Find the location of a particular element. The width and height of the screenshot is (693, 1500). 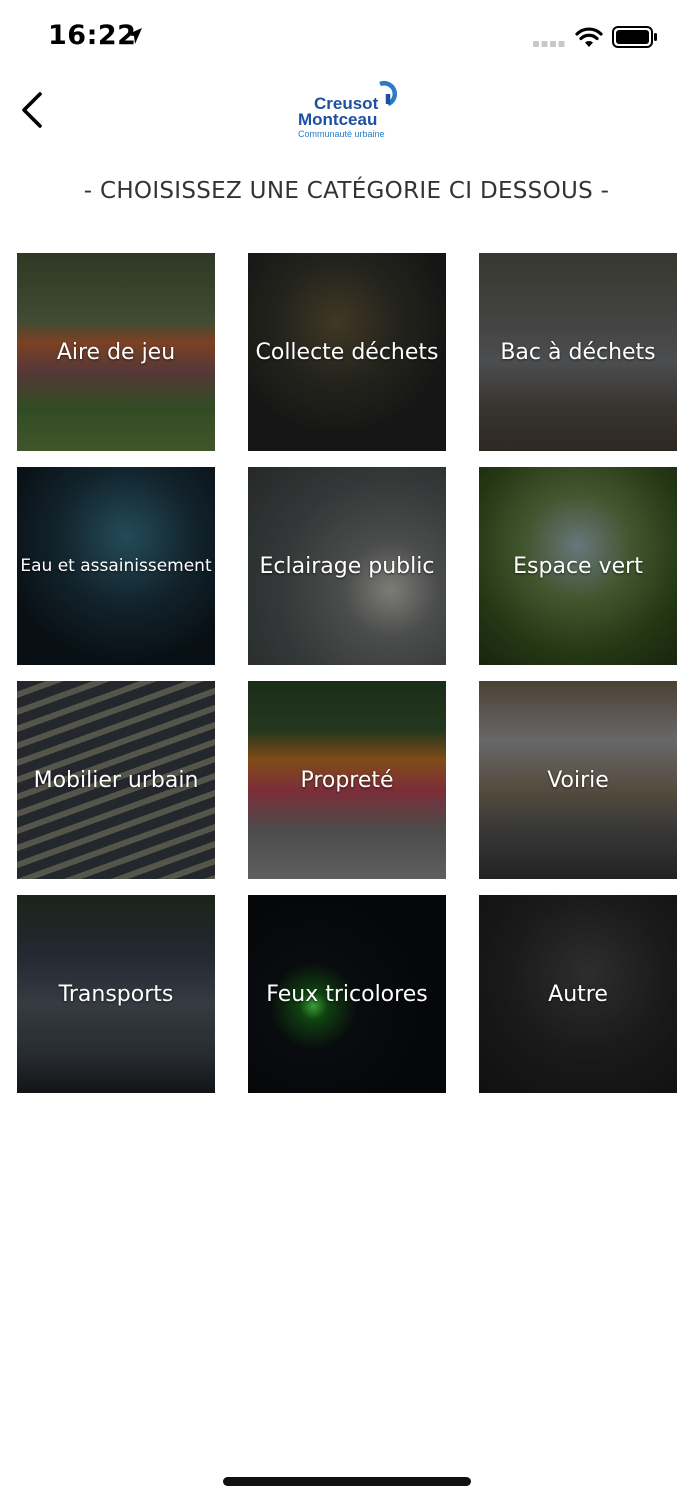

category-label: Mobilier urbain is located at coordinates (116, 780).